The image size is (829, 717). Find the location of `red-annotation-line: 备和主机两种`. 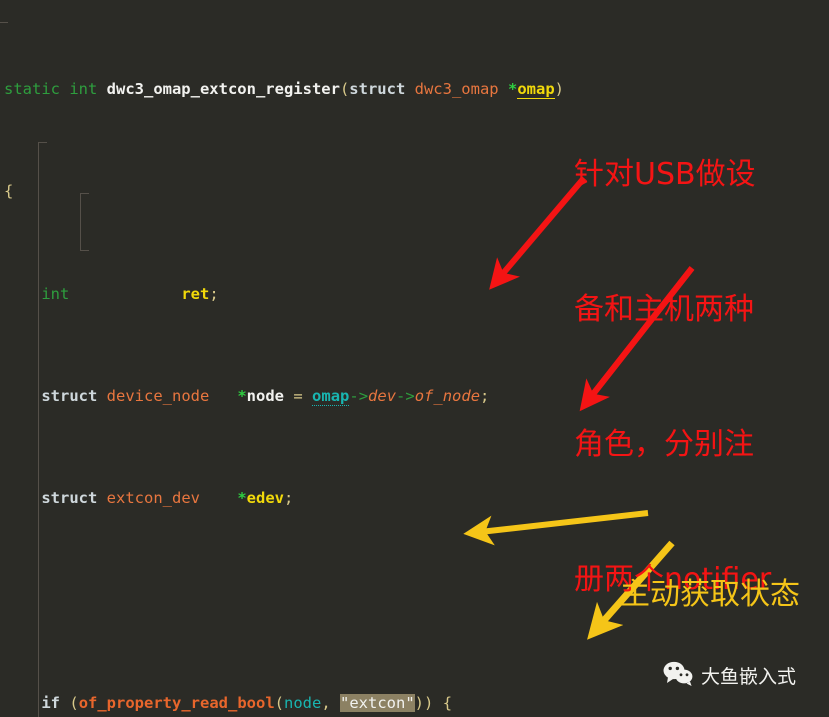

red-annotation-line: 备和主机两种 is located at coordinates (664, 309).